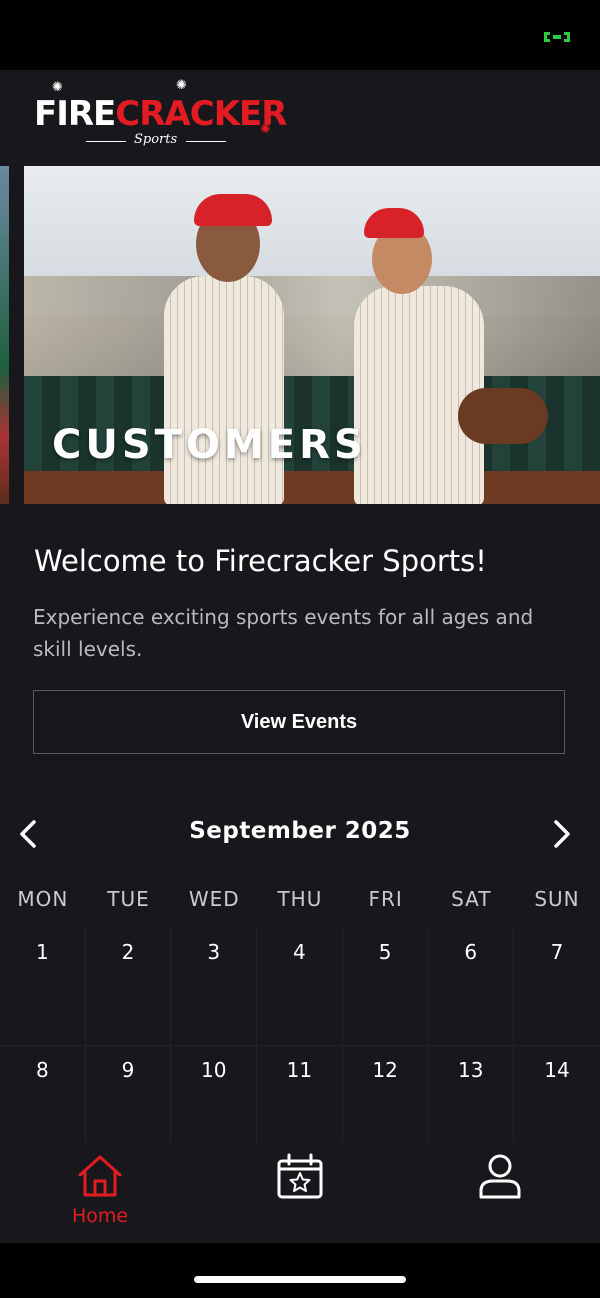 Image resolution: width=600 pixels, height=1298 pixels. Describe the element at coordinates (43, 987) in the screenshot. I see `calendar-day: 1` at that location.